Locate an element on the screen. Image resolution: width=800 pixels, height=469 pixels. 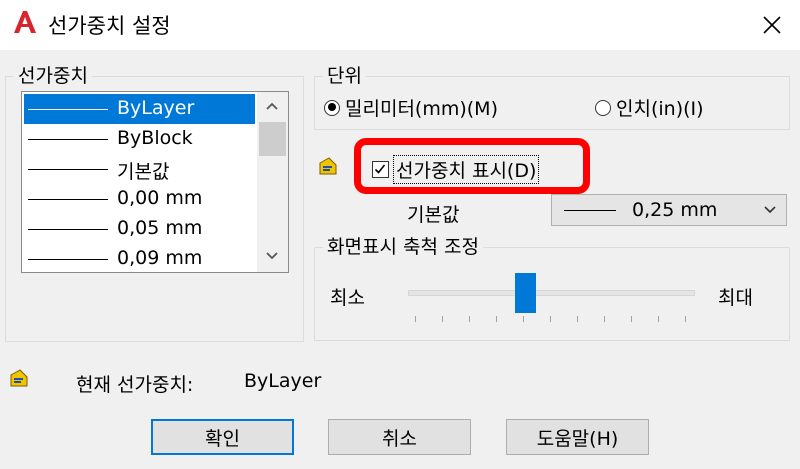
close-icon is located at coordinates (772, 25).